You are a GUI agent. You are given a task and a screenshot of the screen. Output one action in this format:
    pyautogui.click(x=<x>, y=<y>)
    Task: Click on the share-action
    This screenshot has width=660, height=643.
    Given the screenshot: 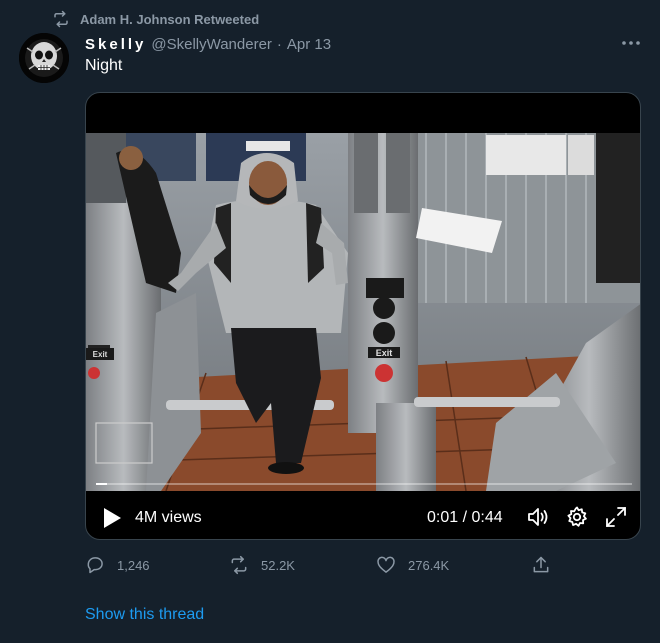 What is the action you would take?
    pyautogui.click(x=541, y=565)
    